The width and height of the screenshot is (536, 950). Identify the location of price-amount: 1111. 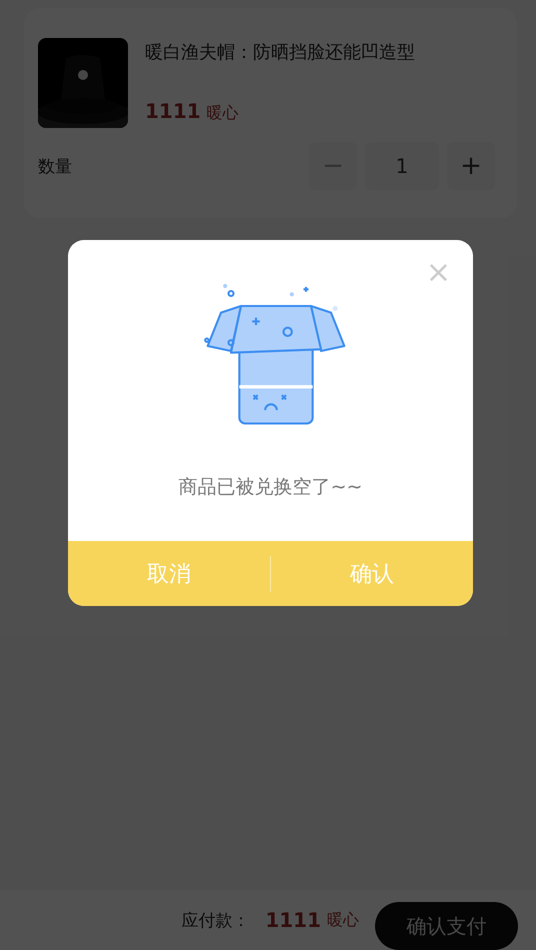
(173, 111).